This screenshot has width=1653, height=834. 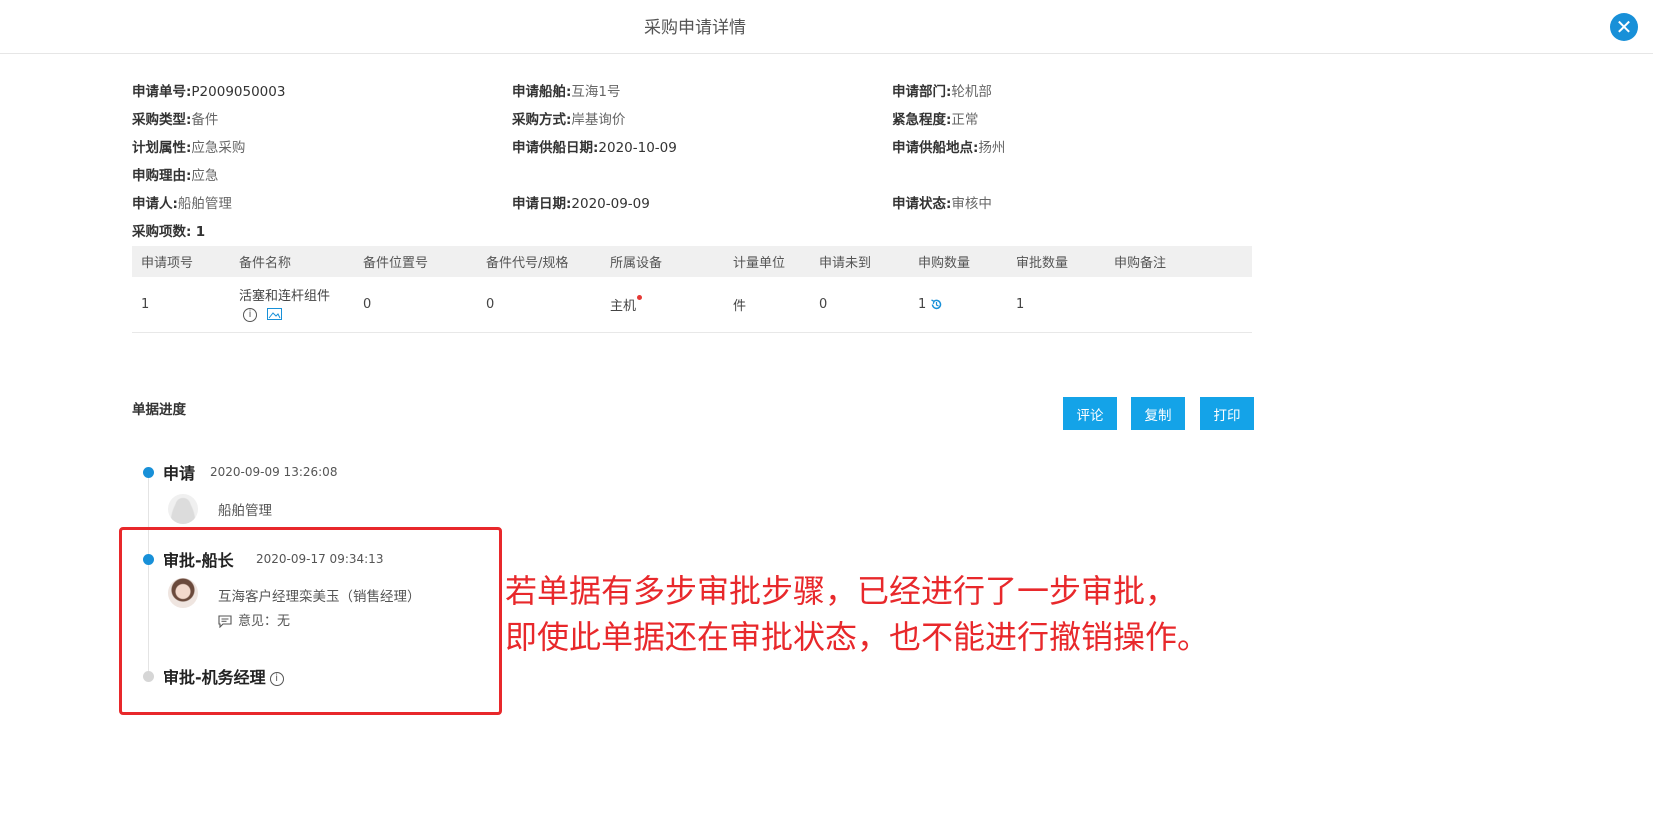 I want to click on col-header: 申请项号, so click(x=167, y=263).